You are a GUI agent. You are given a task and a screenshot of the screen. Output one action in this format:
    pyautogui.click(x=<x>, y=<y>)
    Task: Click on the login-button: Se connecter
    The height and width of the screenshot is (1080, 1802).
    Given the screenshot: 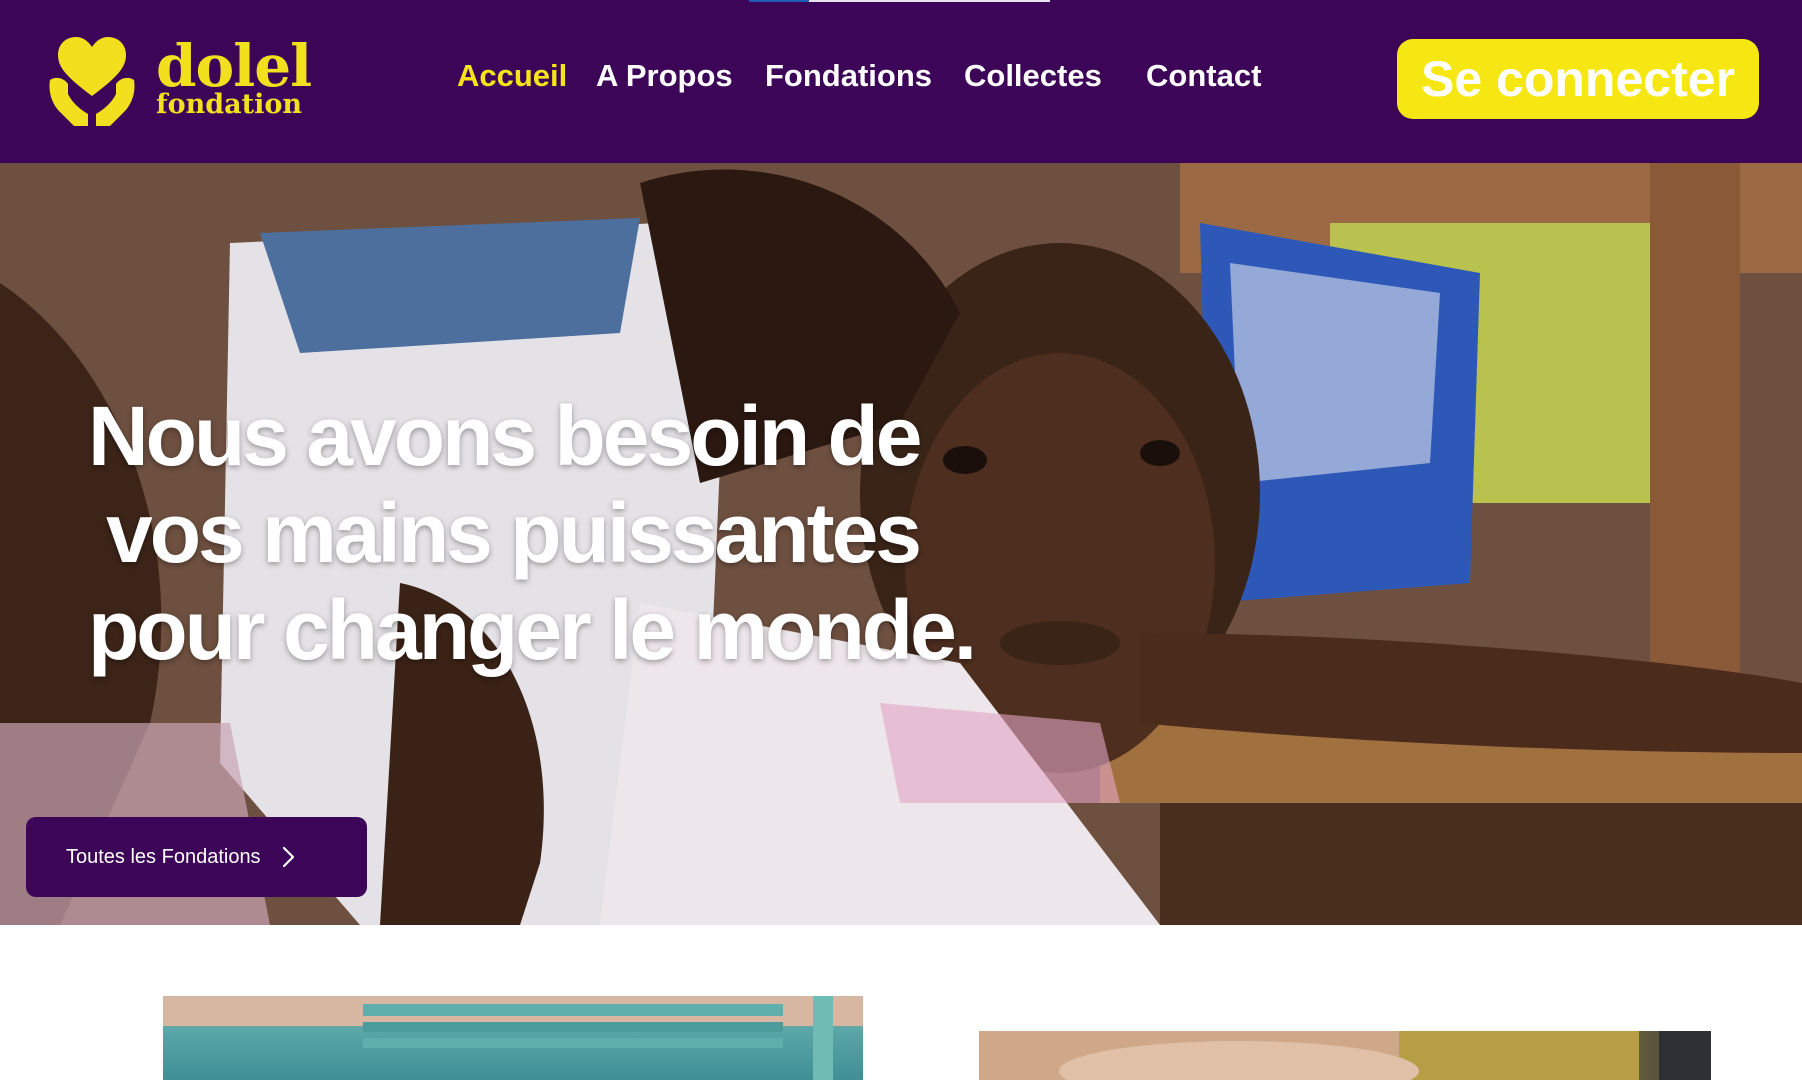 What is the action you would take?
    pyautogui.click(x=1578, y=79)
    